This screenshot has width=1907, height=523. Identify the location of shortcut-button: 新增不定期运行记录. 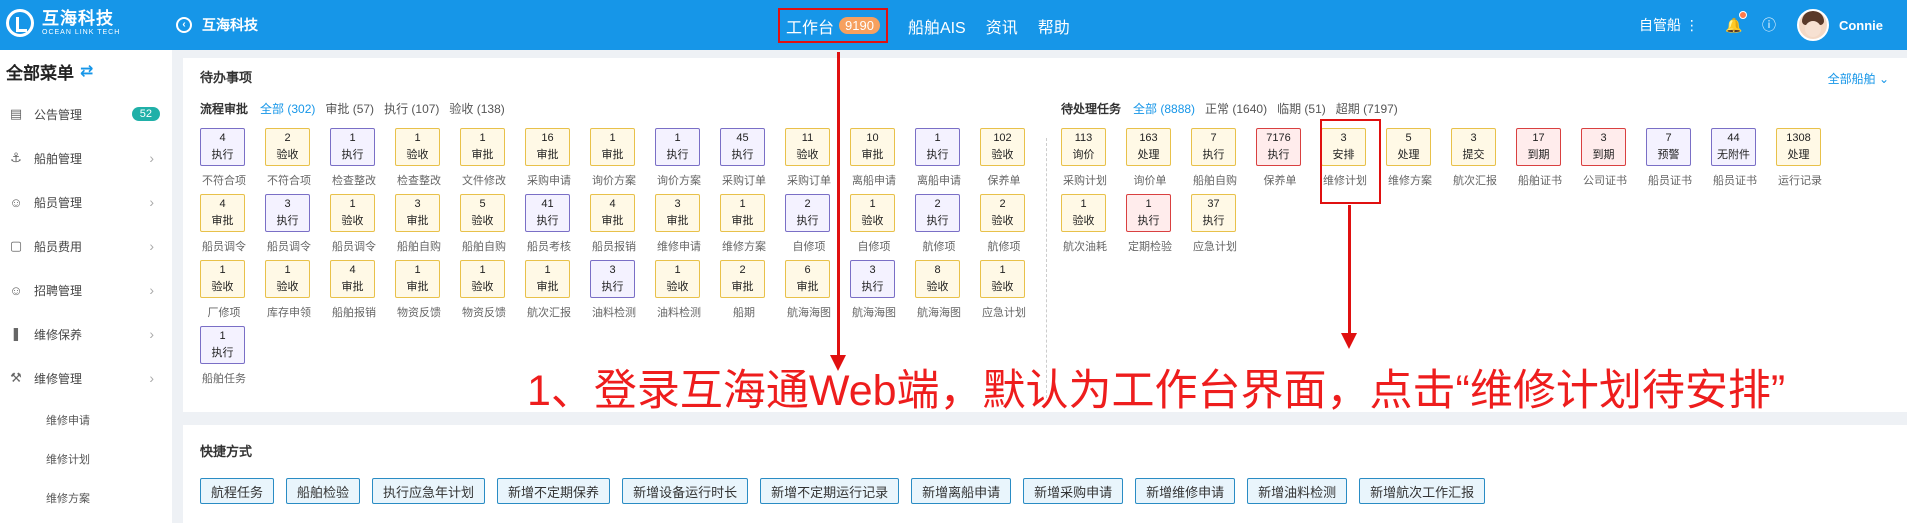
(830, 491).